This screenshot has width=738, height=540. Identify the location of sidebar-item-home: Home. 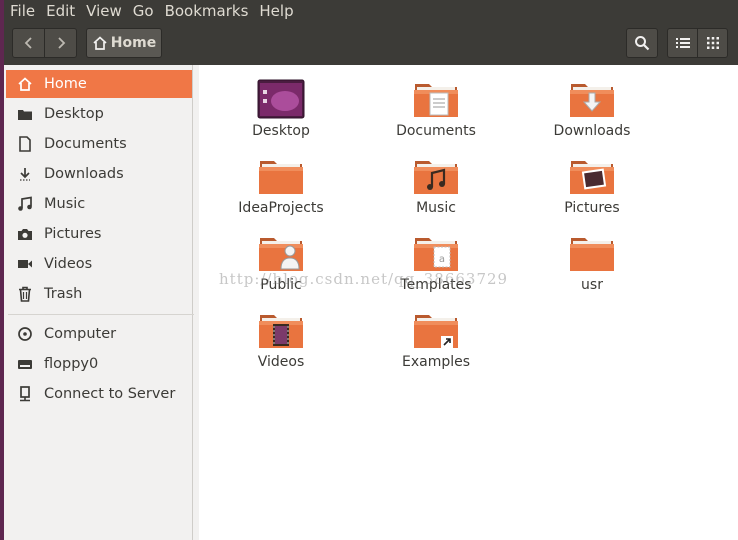
(99, 84).